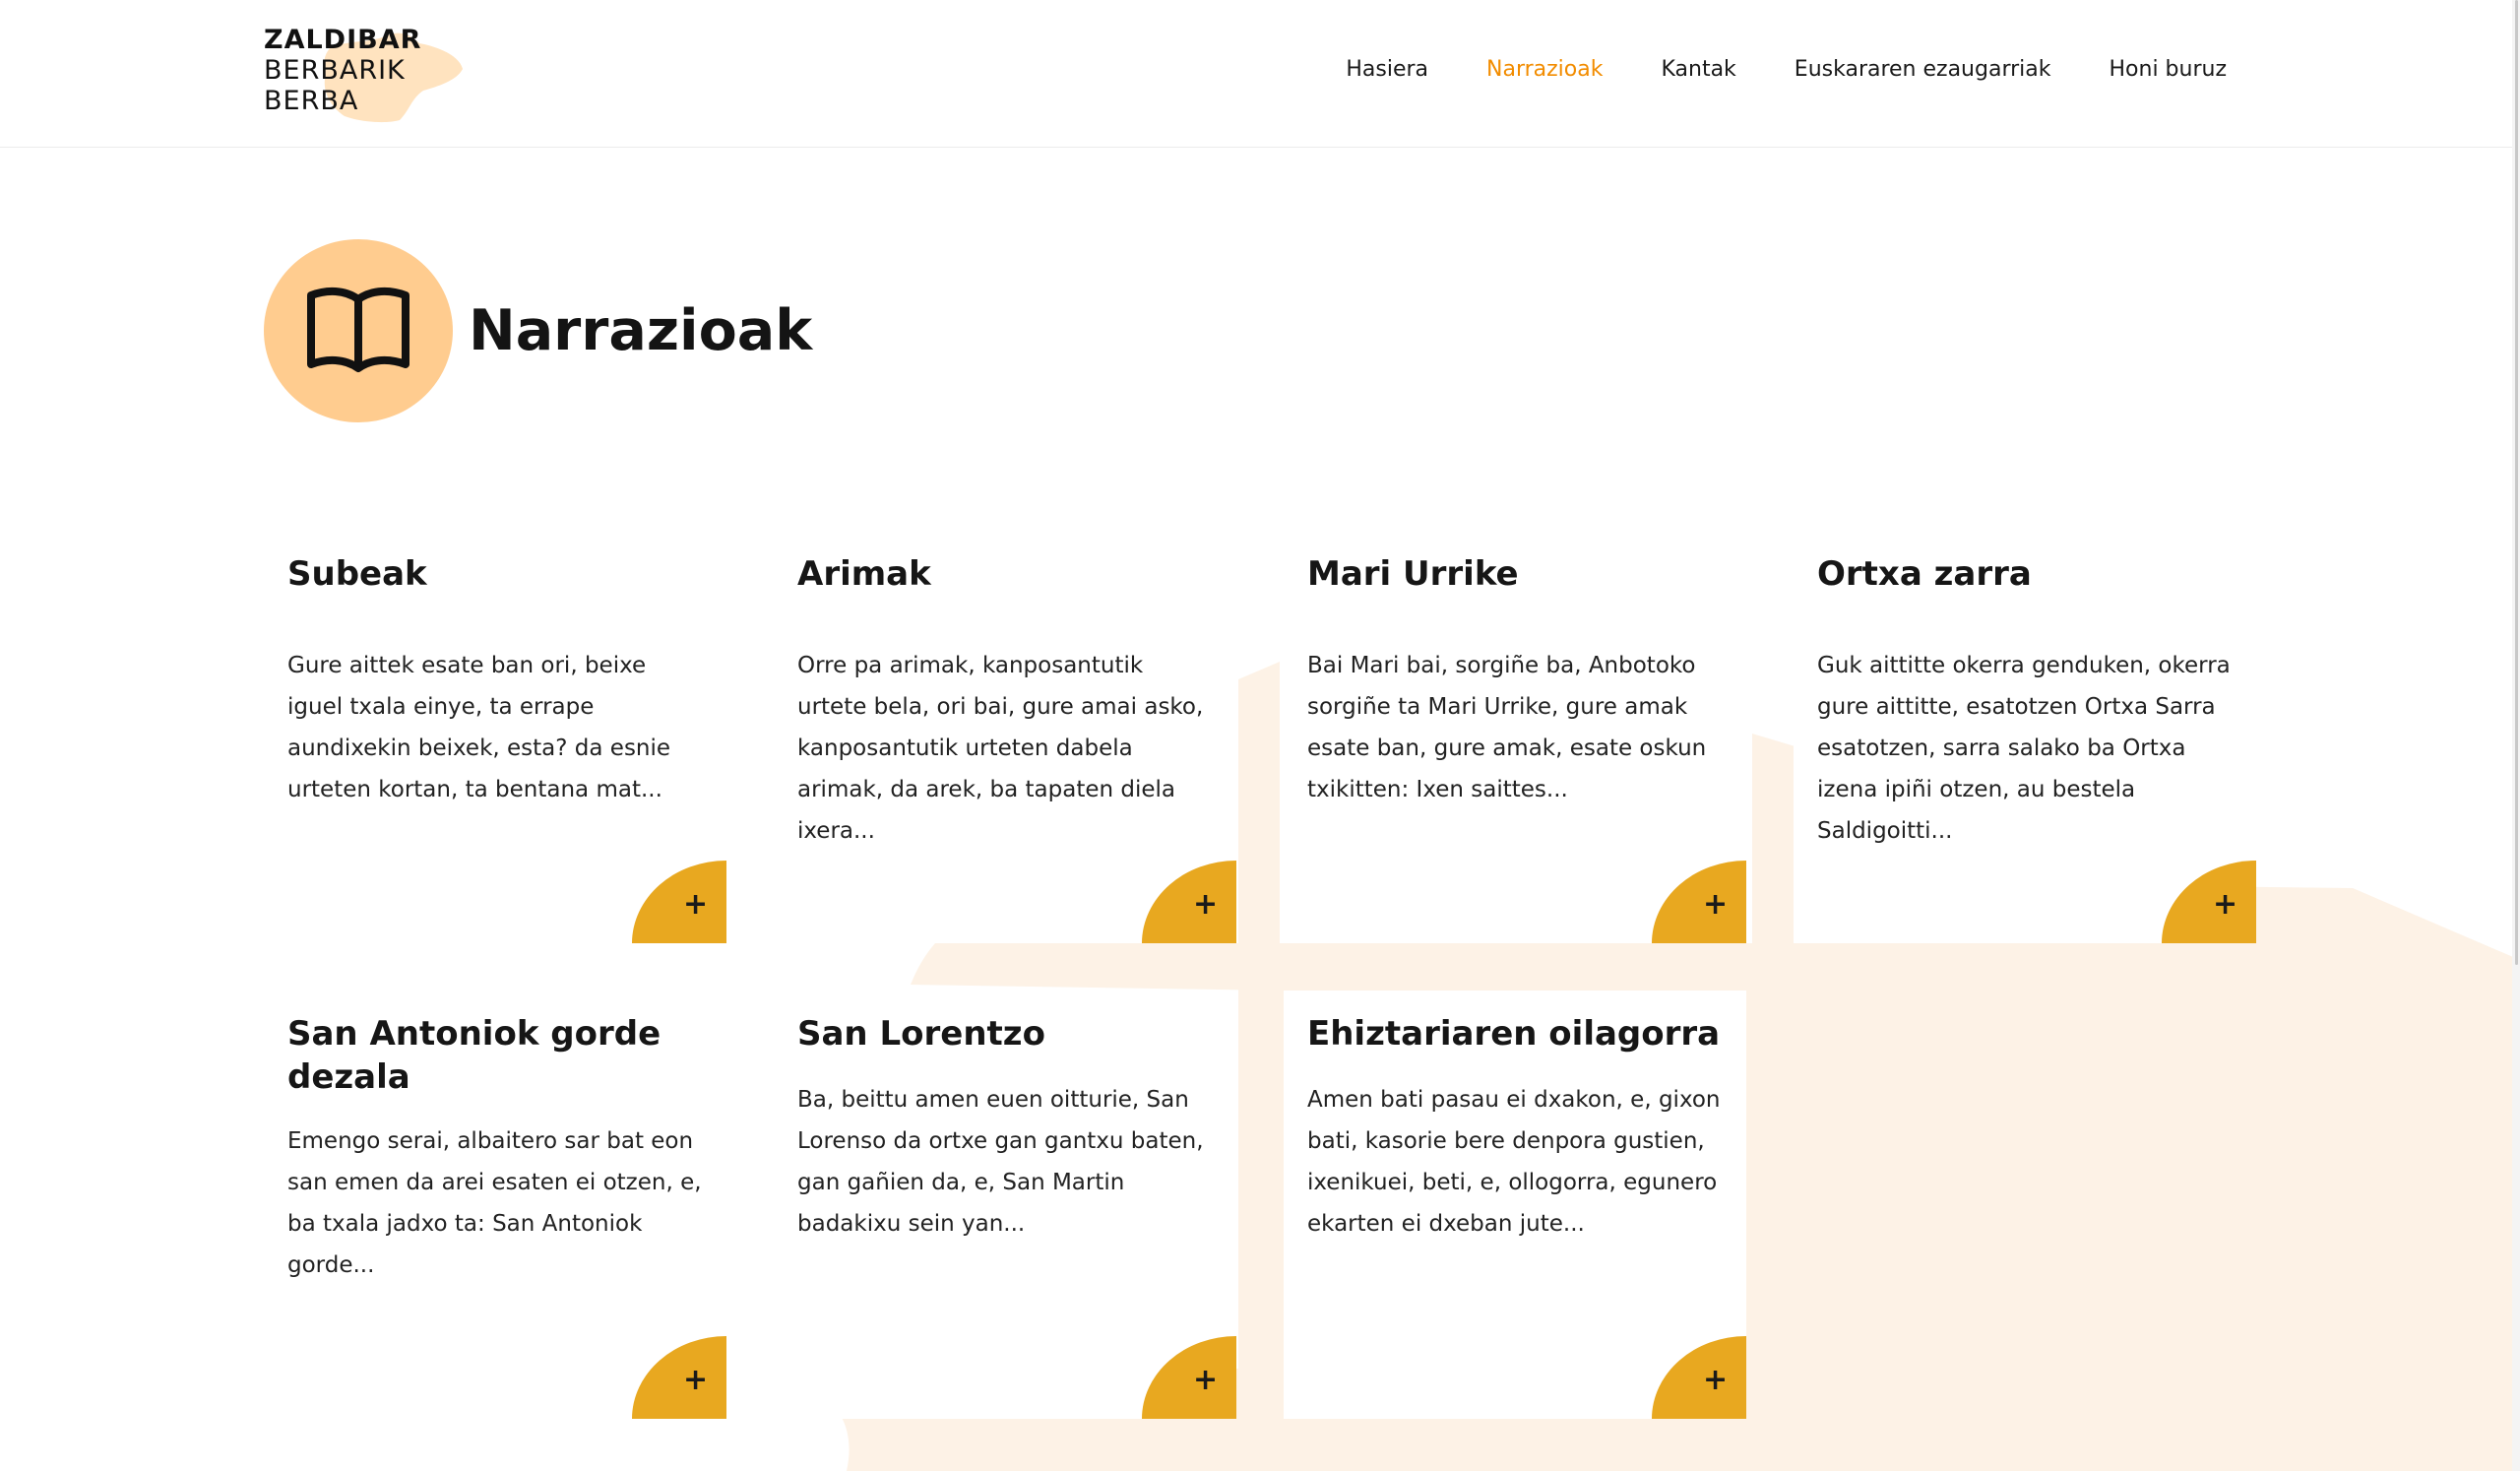  Describe the element at coordinates (641, 330) in the screenshot. I see `page-title: Narrazioak` at that location.